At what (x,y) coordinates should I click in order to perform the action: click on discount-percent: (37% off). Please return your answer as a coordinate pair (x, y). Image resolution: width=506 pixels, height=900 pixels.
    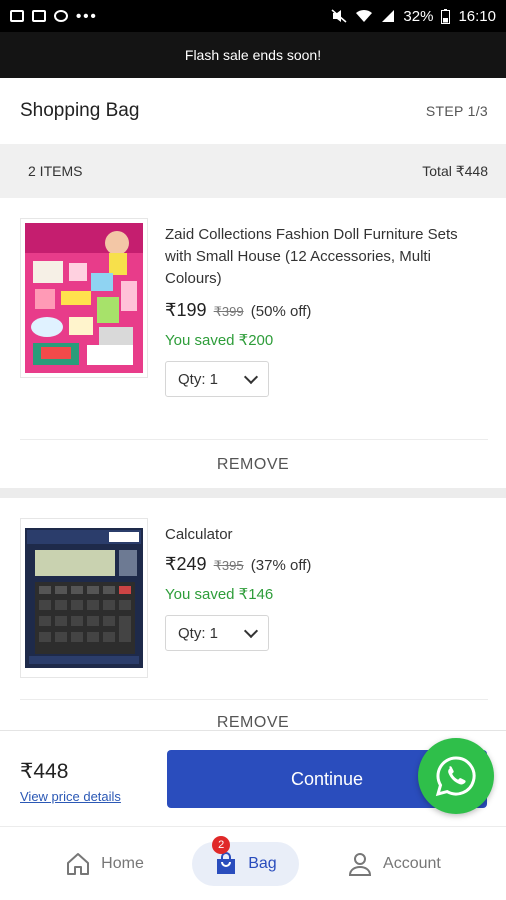
    Looking at the image, I should click on (281, 565).